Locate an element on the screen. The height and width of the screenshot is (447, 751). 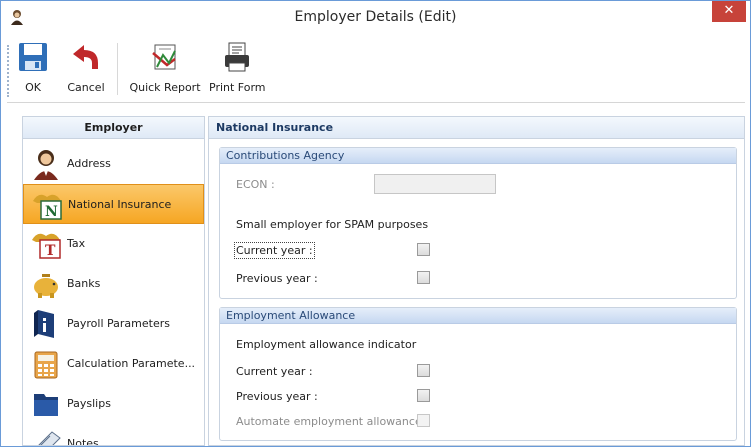
nav-item-banks: Banks is located at coordinates (113, 284).